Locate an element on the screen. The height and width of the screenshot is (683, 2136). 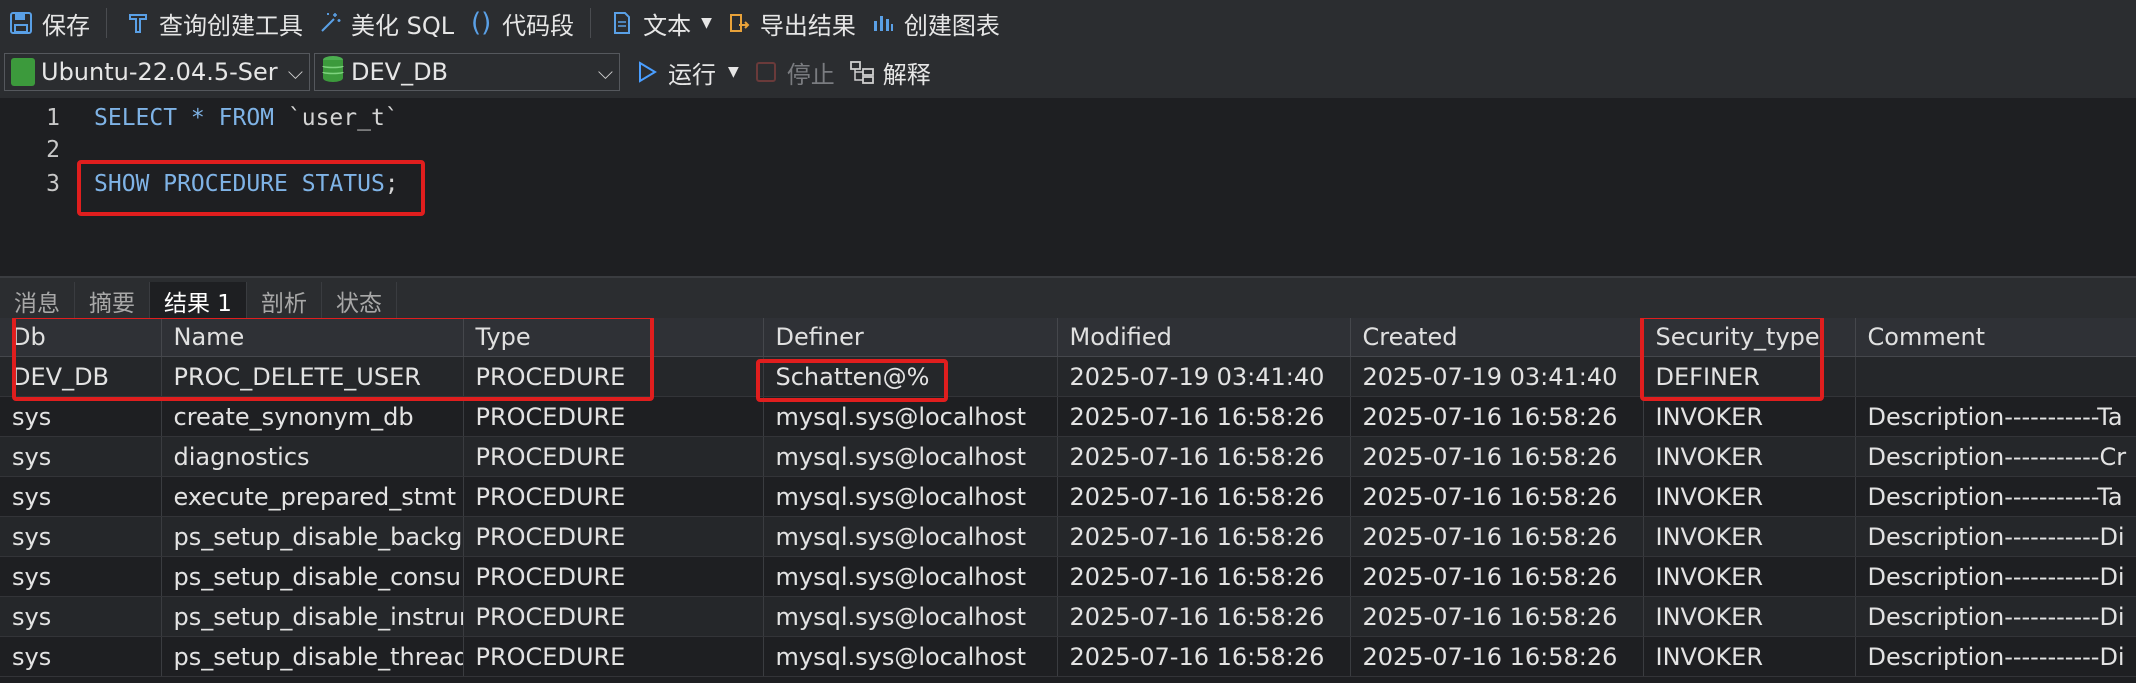
code-snippet-label: 代码段 is located at coordinates (538, 25).